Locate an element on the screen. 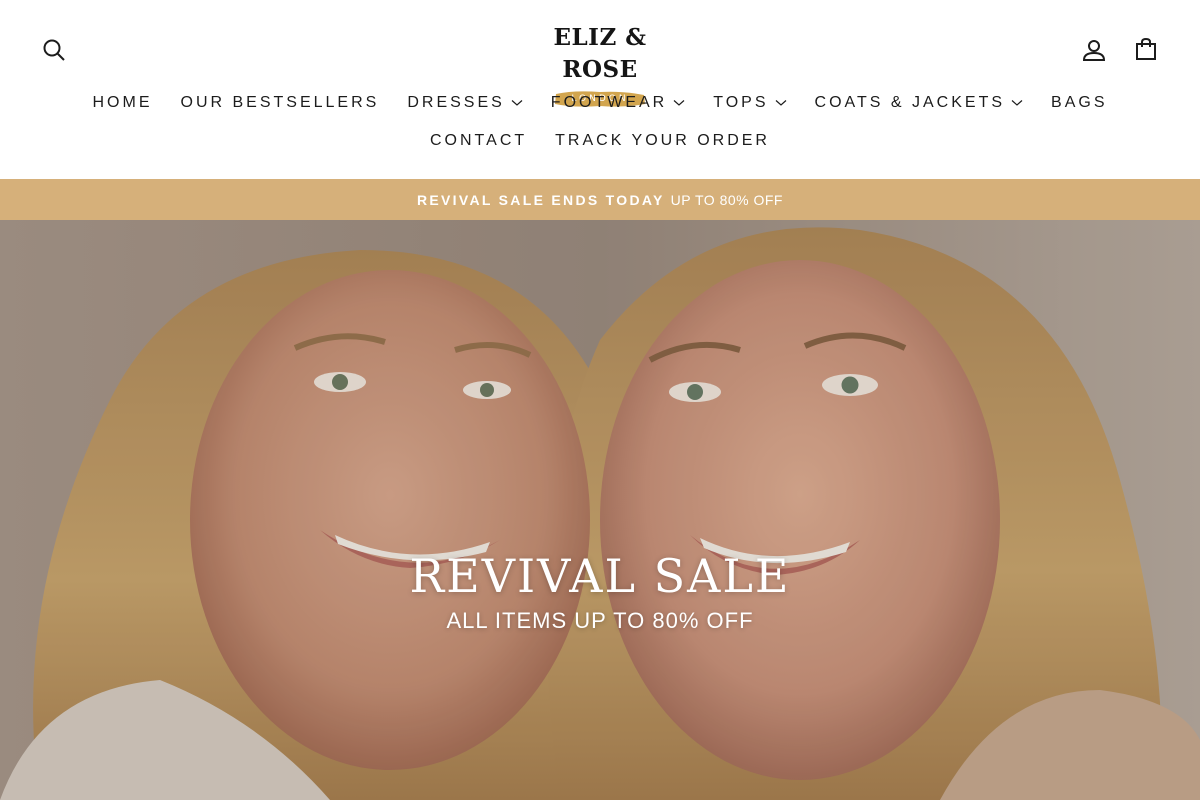 The width and height of the screenshot is (1200, 800). nav-label: BAGS is located at coordinates (1079, 102).